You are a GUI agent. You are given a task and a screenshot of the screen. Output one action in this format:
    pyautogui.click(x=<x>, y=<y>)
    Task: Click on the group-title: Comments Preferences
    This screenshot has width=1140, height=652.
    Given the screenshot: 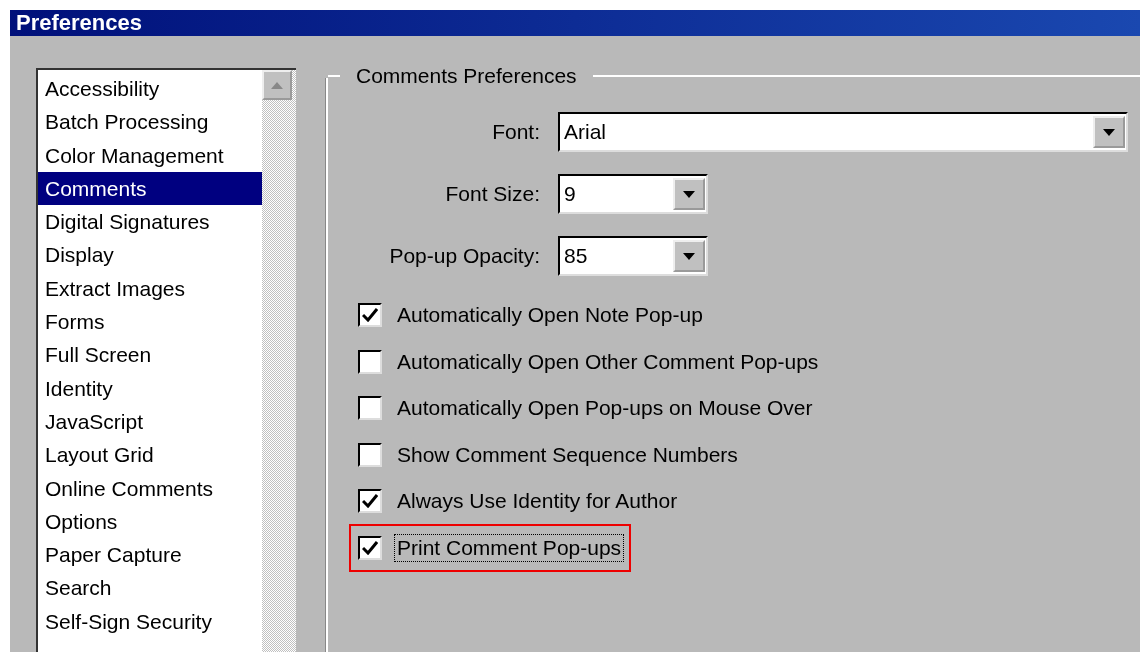 What is the action you would take?
    pyautogui.click(x=466, y=76)
    